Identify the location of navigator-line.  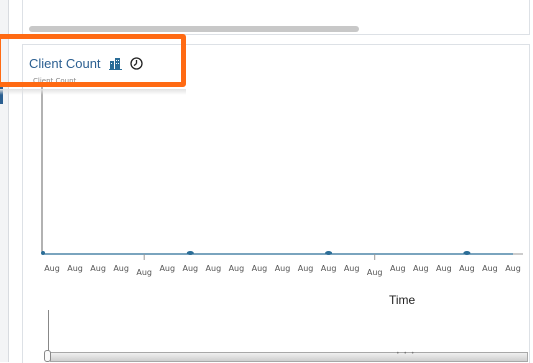
(48, 331).